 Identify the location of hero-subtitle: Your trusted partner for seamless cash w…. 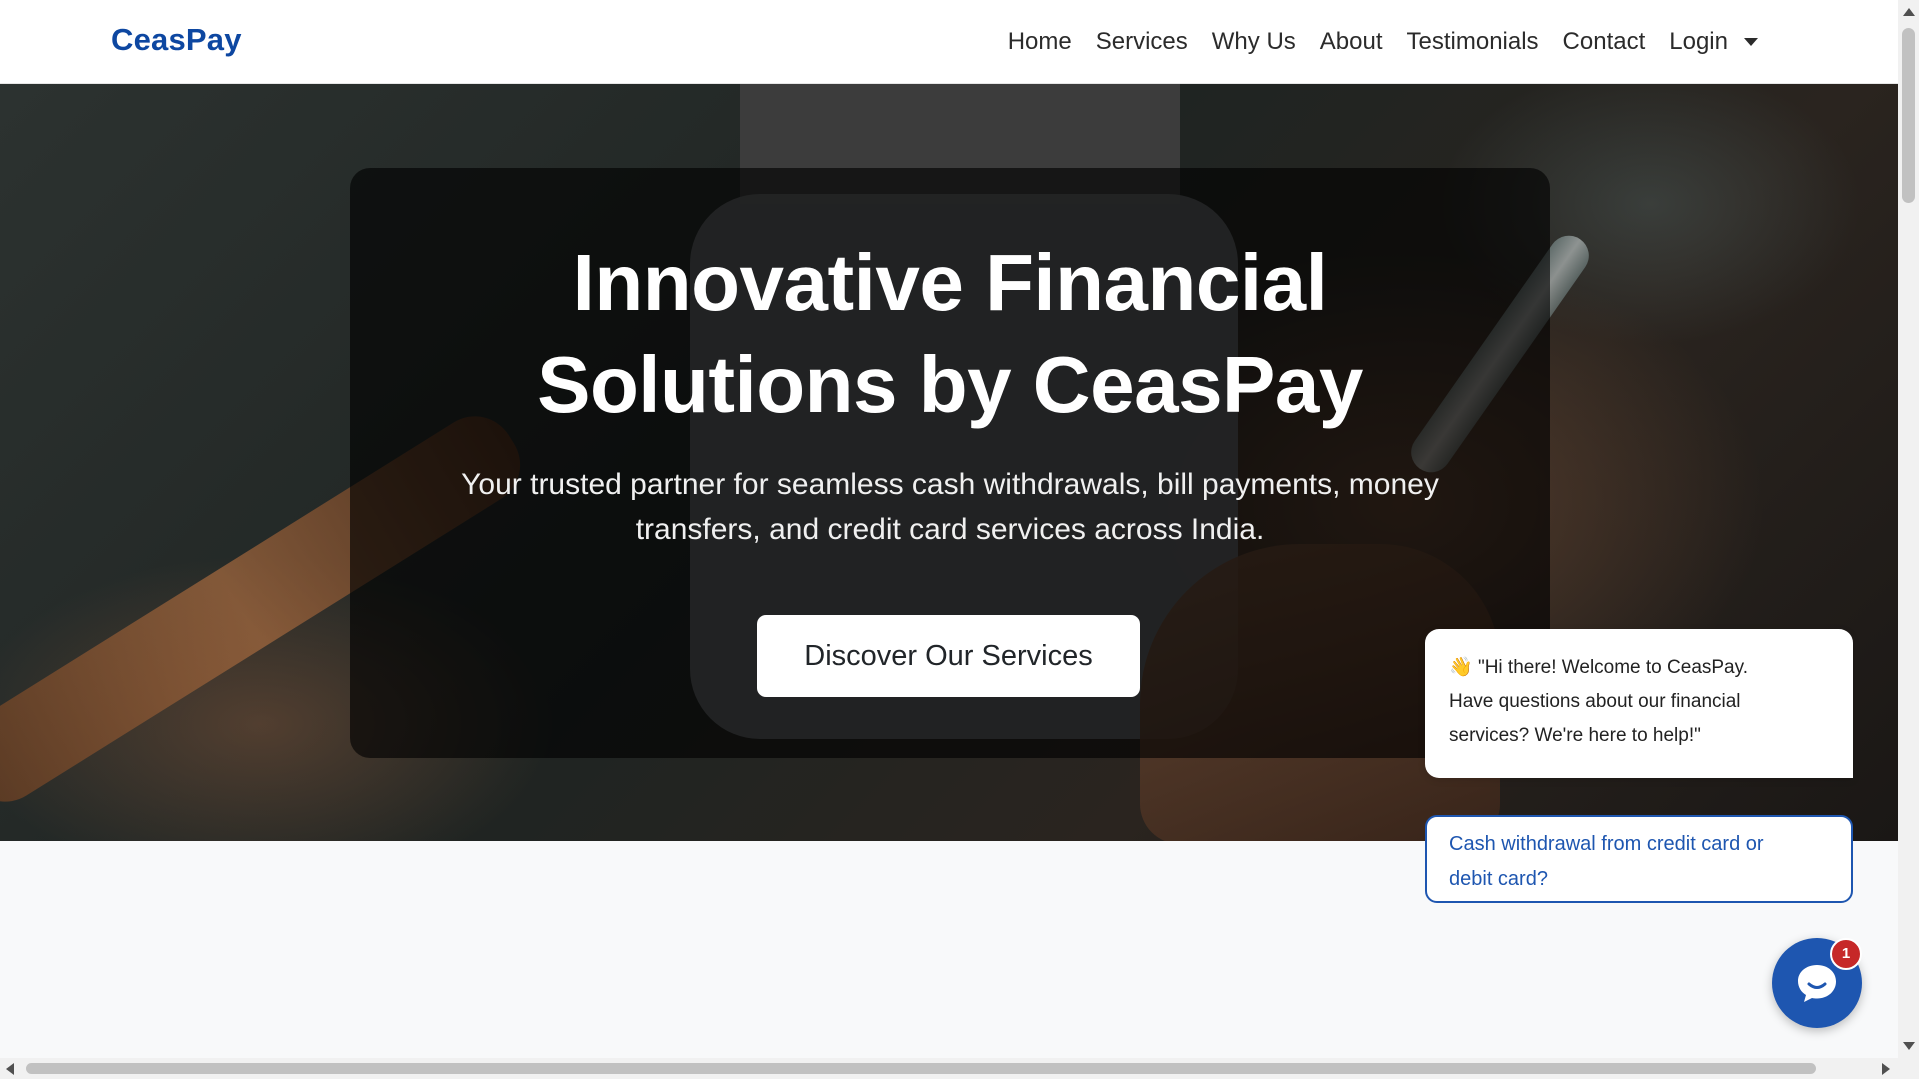
(950, 507).